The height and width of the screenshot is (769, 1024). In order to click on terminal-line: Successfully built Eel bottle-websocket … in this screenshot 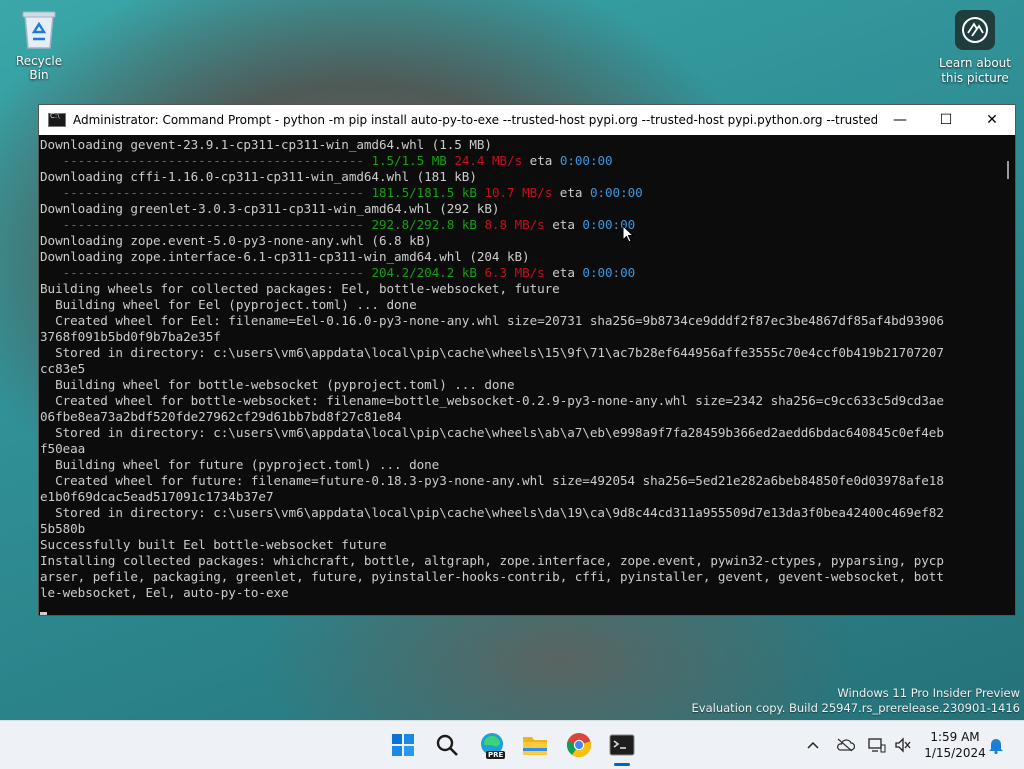, I will do `click(213, 544)`.